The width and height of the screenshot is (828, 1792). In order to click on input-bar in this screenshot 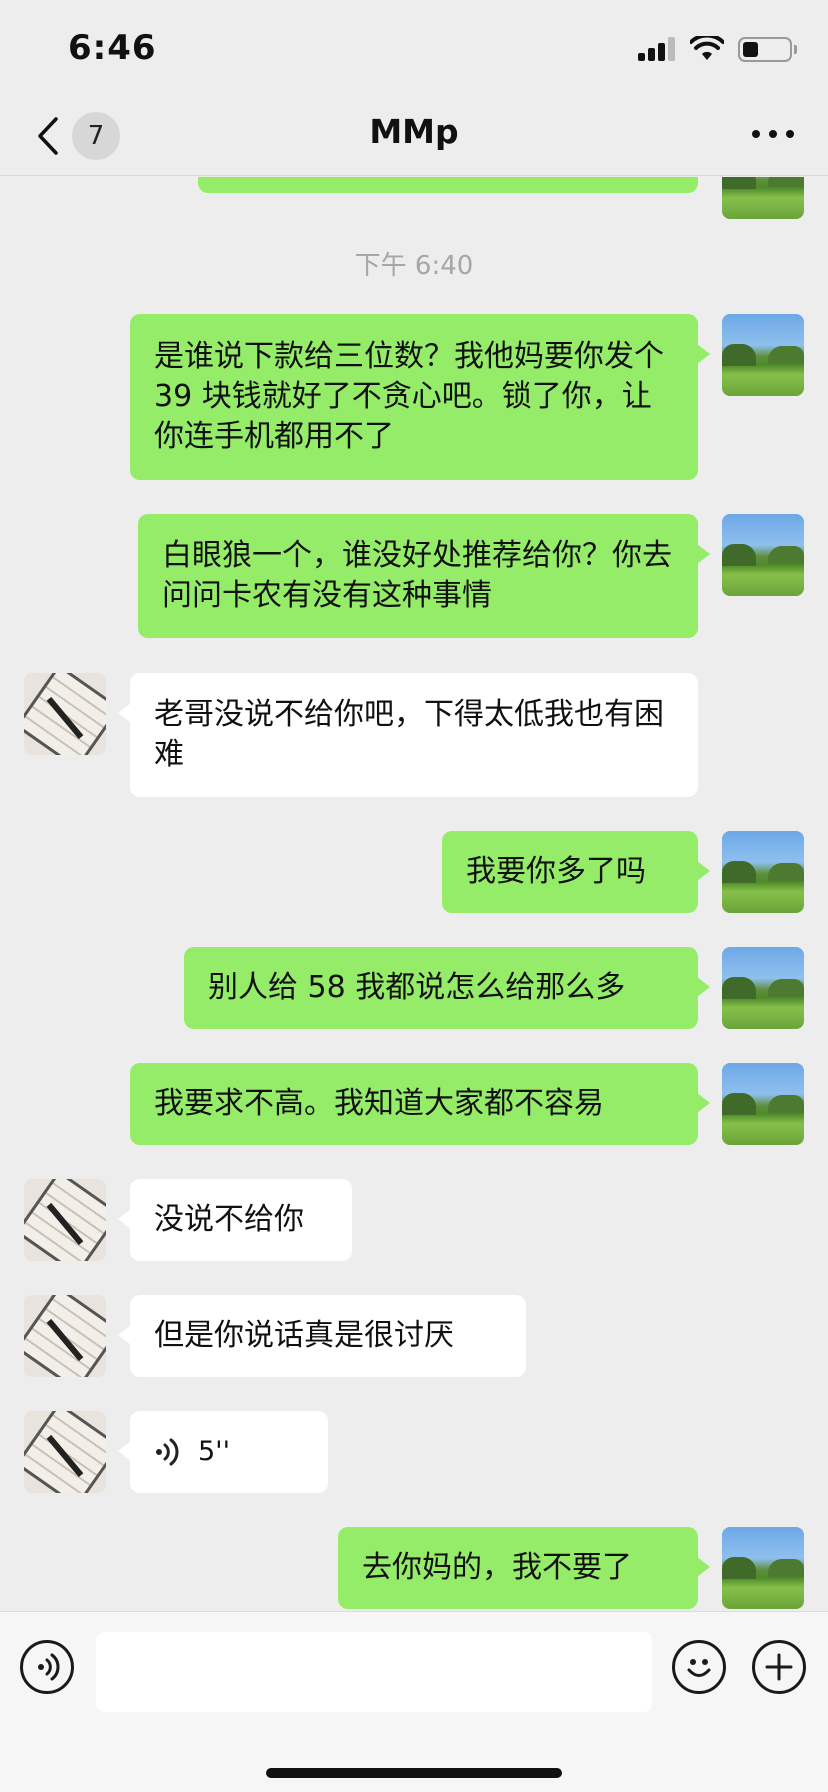, I will do `click(414, 1701)`.